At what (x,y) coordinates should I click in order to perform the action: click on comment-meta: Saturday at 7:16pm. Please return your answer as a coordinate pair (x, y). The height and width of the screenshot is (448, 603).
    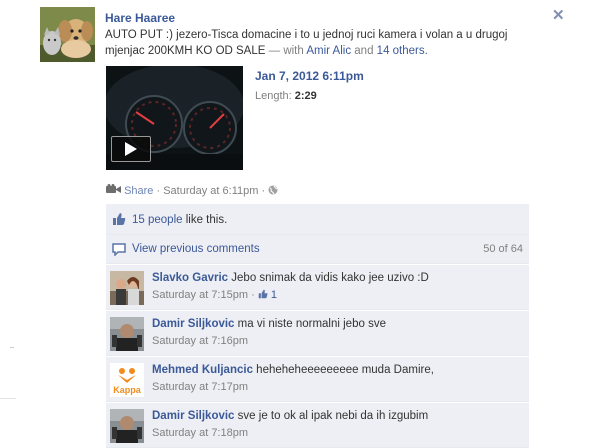
    Looking at the image, I should click on (200, 341).